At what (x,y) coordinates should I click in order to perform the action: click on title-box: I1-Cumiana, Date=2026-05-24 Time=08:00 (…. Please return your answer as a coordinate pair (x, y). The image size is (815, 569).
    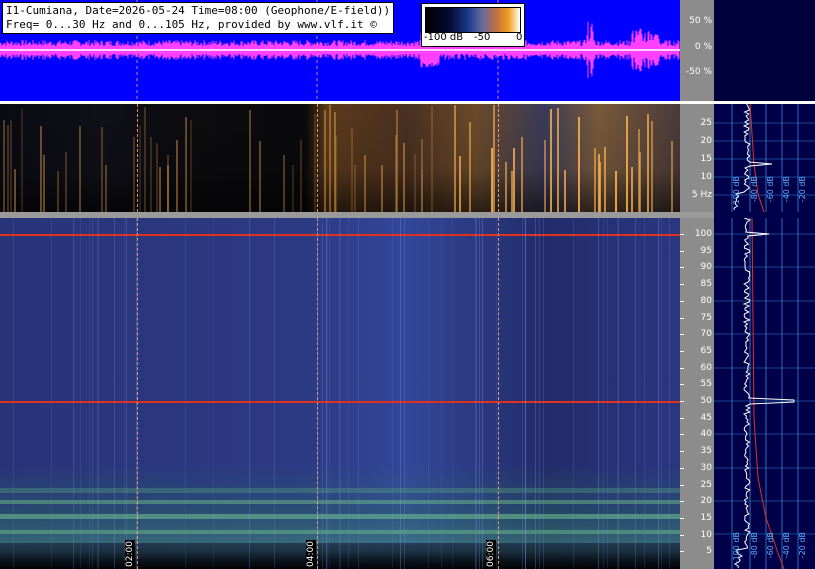
    Looking at the image, I should click on (198, 18).